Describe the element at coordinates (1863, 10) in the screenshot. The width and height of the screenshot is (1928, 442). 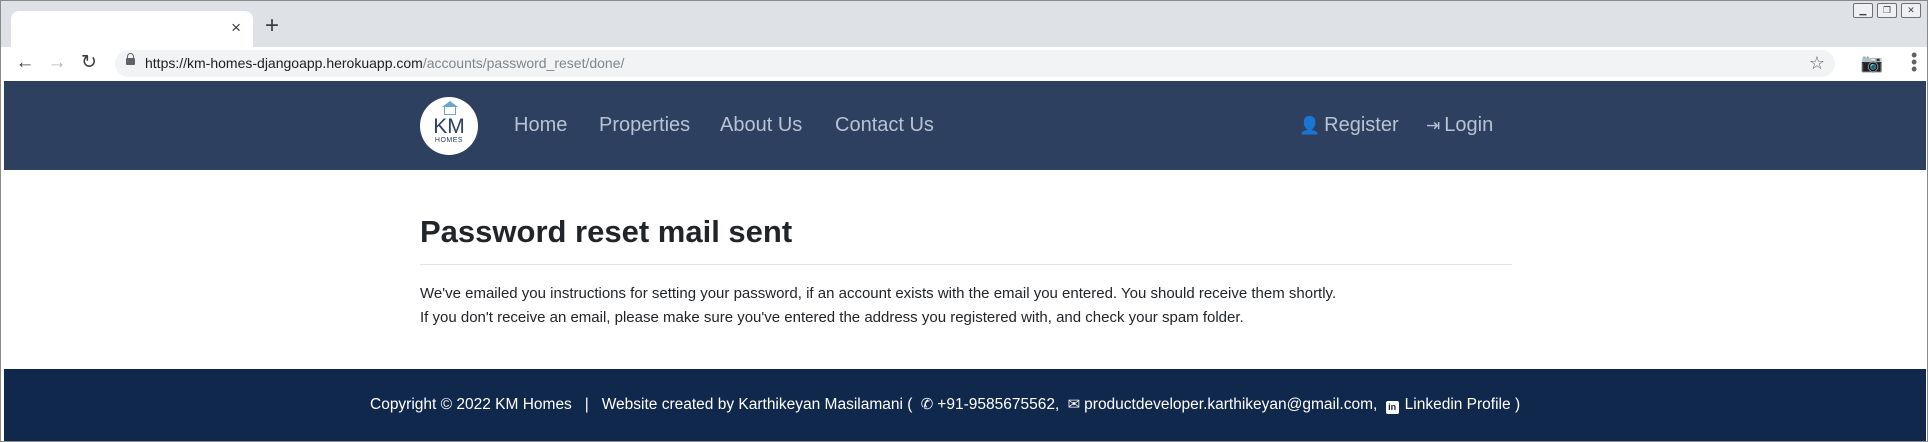
I see `minimize-icon: ▁` at that location.